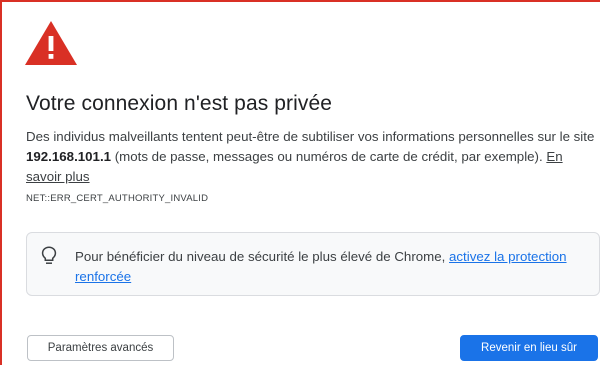 Image resolution: width=600 pixels, height=365 pixels. What do you see at coordinates (179, 103) in the screenshot?
I see `page-title: Votre connexion n'est pas privée` at bounding box center [179, 103].